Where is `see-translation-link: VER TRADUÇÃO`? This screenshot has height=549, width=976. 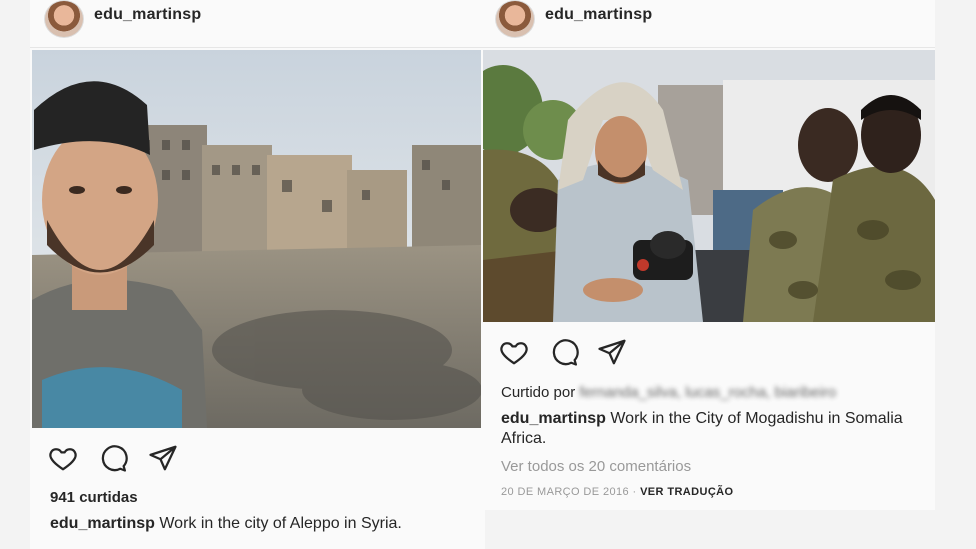 see-translation-link: VER TRADUÇÃO is located at coordinates (686, 492).